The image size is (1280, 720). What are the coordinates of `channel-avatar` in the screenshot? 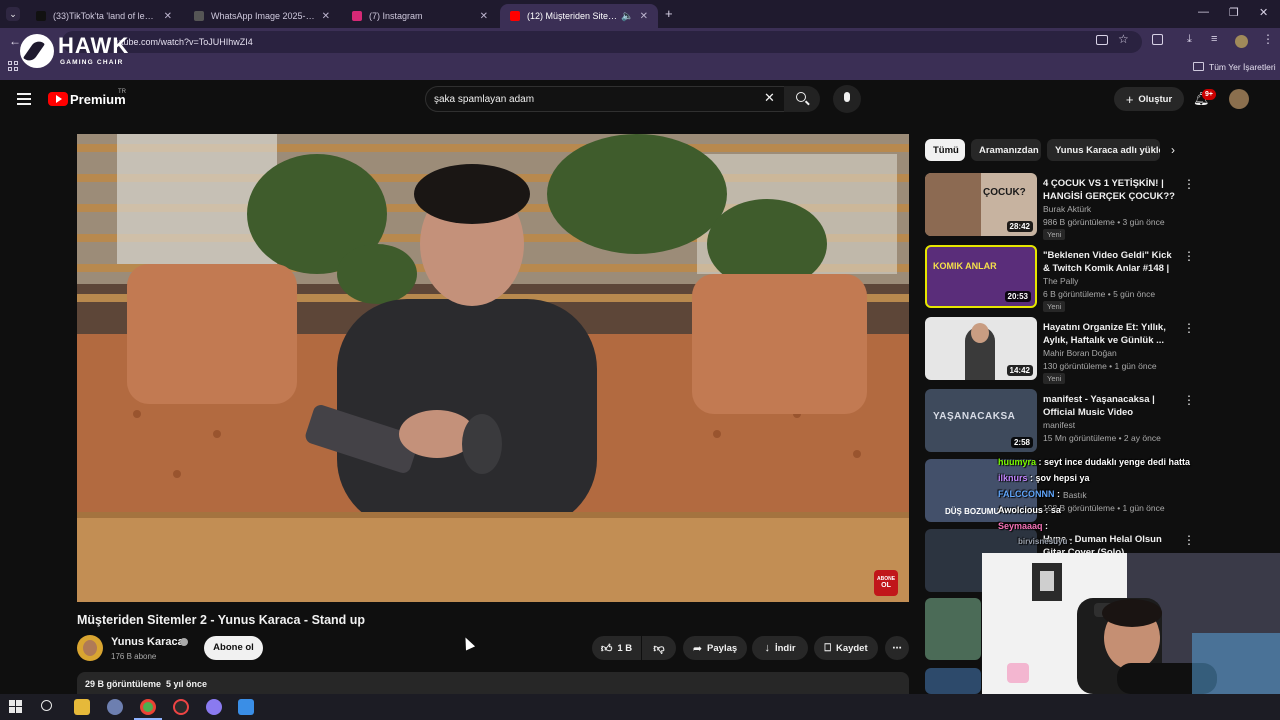 It's located at (90, 648).